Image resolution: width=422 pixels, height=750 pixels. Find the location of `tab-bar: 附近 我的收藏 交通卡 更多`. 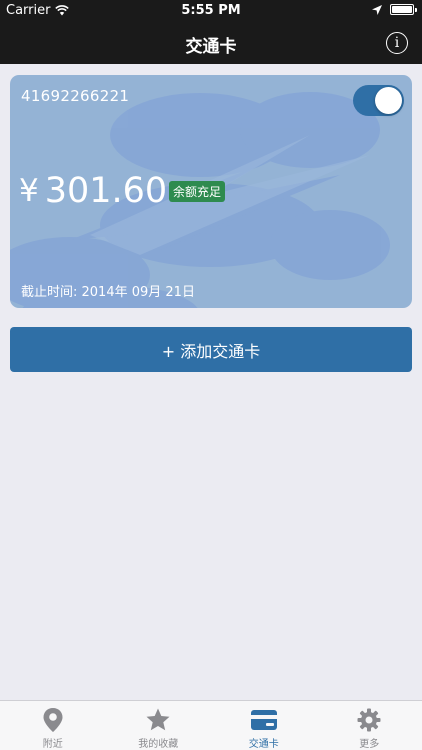

tab-bar: 附近 我的收藏 交通卡 更多 is located at coordinates (211, 725).